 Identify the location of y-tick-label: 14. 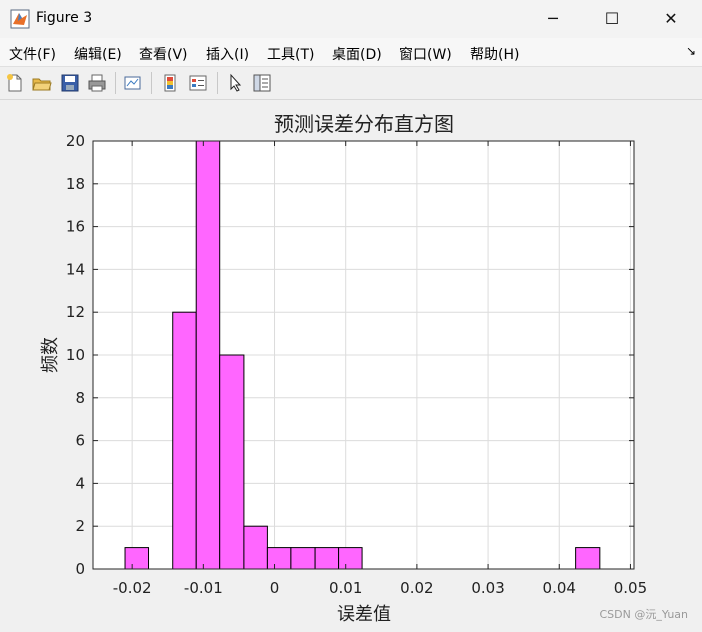
(75, 269).